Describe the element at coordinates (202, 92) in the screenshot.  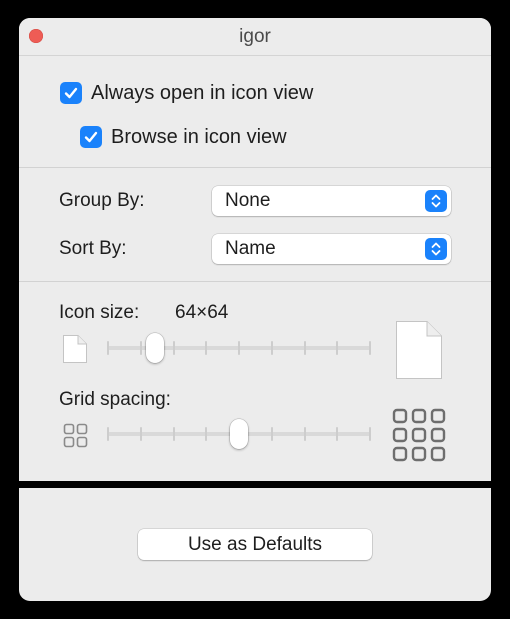
I see `always-open-label: Always open in icon view` at that location.